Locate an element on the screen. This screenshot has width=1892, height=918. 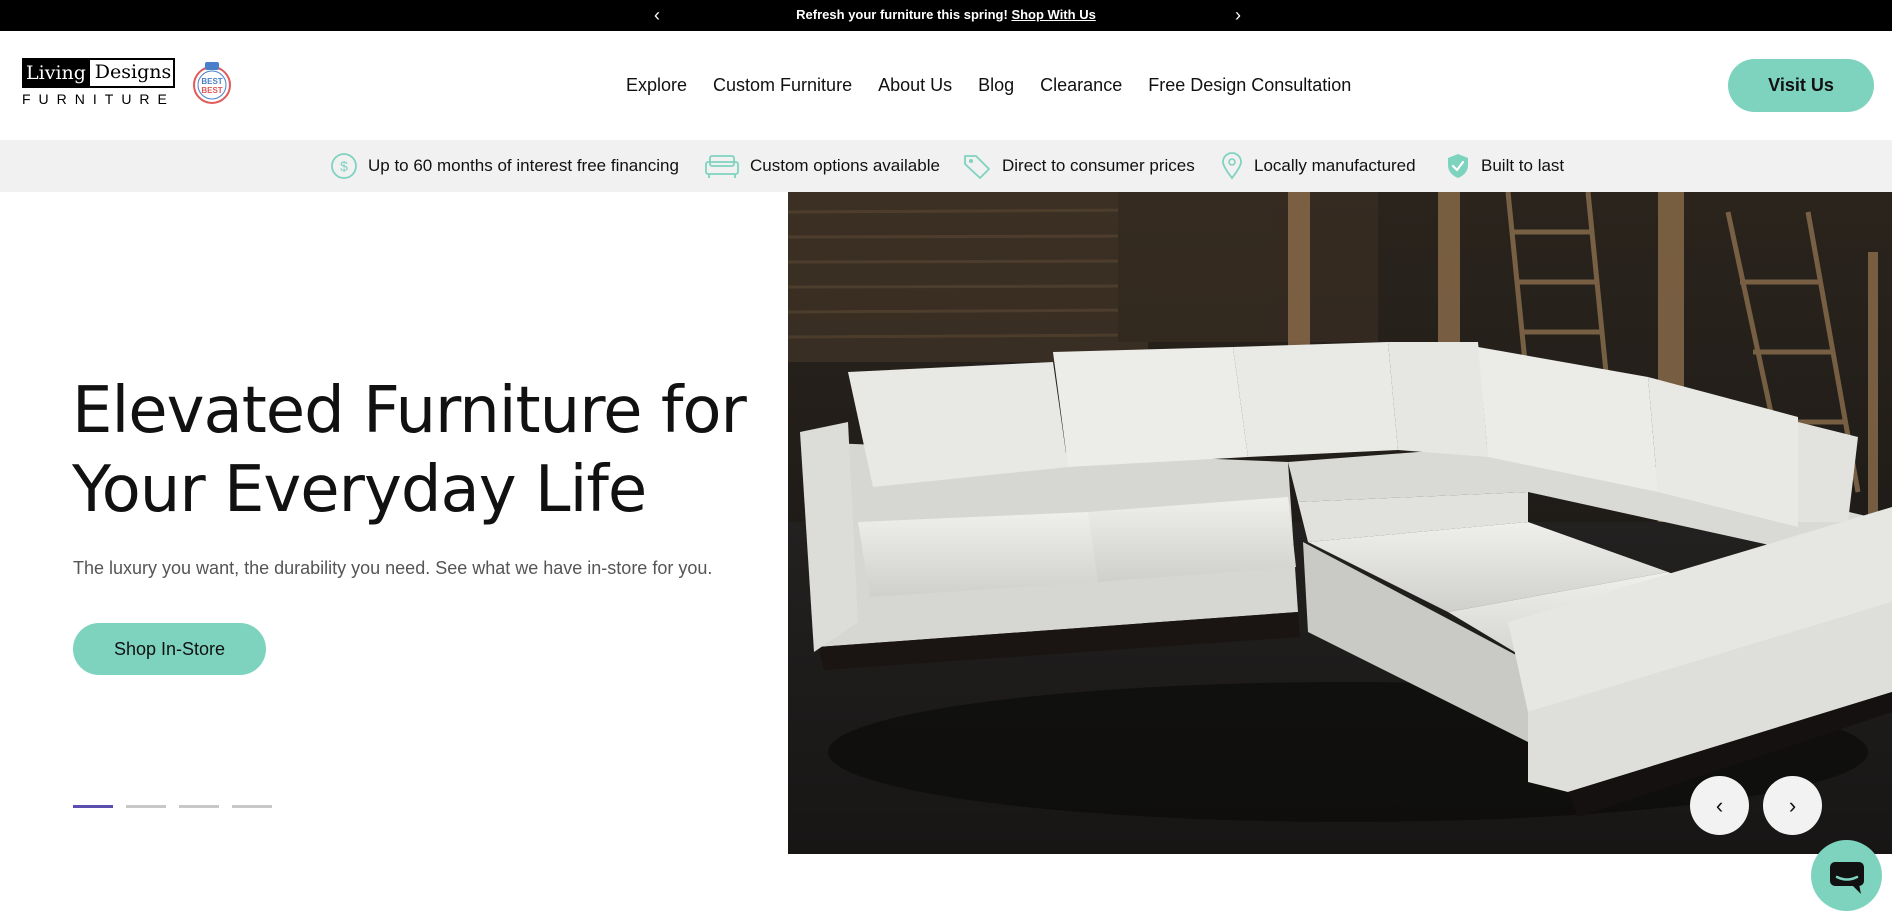
feature-built-to-last: Built to last is located at coordinates (1504, 166).